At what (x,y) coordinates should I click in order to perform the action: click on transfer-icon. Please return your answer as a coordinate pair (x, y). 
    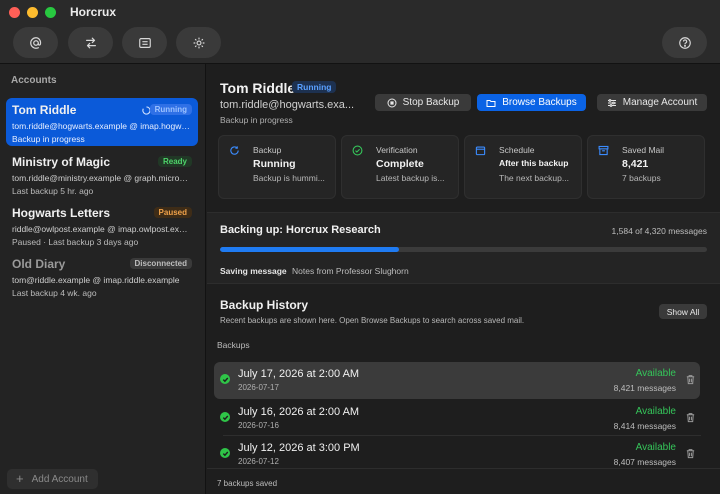
    Looking at the image, I should click on (90, 42).